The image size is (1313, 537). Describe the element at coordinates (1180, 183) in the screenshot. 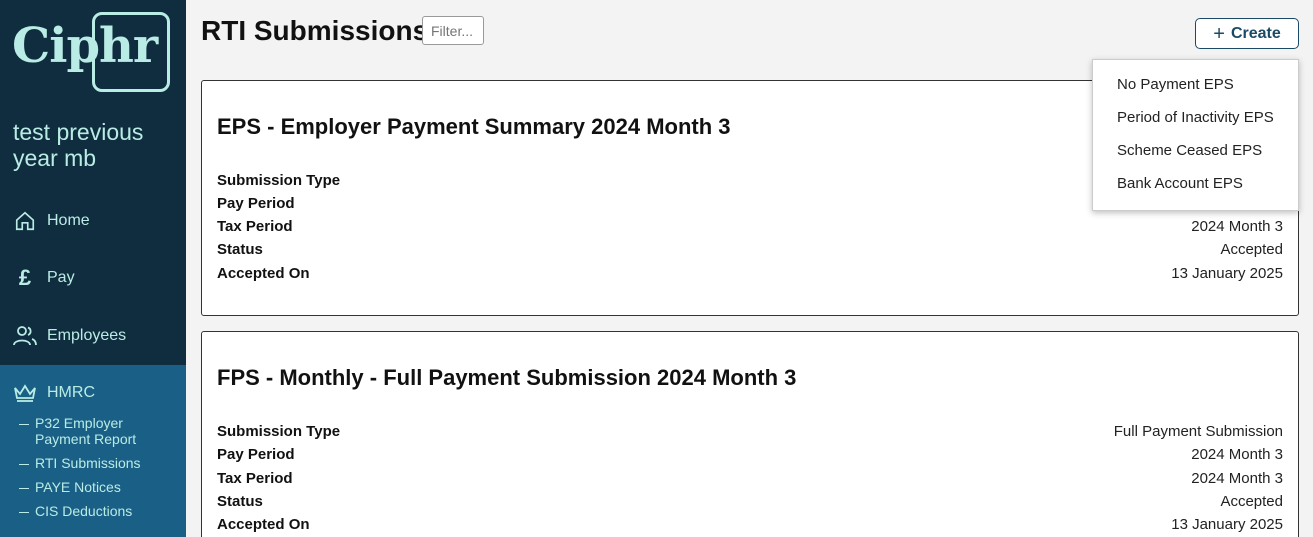

I see `menu-item-bank-account-eps: Bank Account EPS` at that location.